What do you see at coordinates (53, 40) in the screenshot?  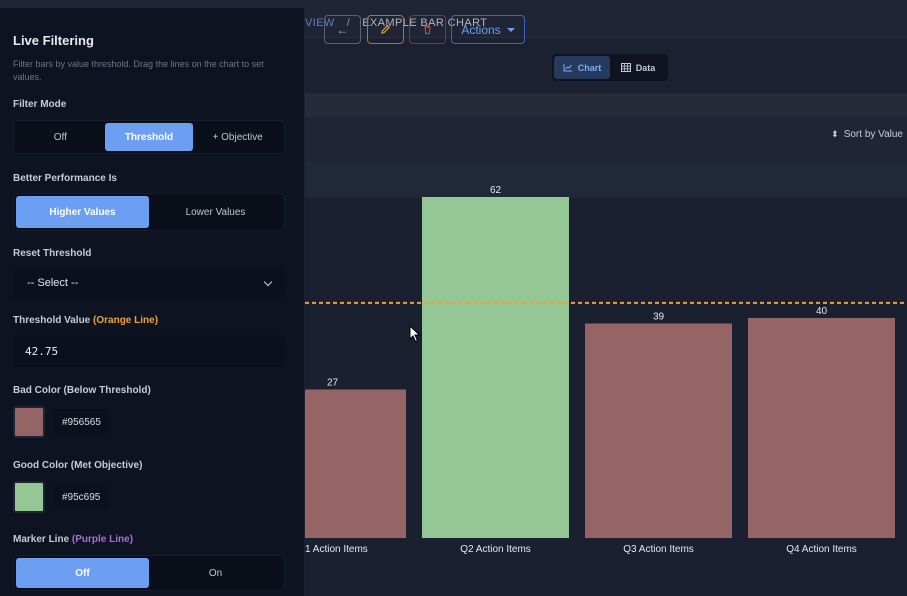 I see `panel-title: Live Filtering` at bounding box center [53, 40].